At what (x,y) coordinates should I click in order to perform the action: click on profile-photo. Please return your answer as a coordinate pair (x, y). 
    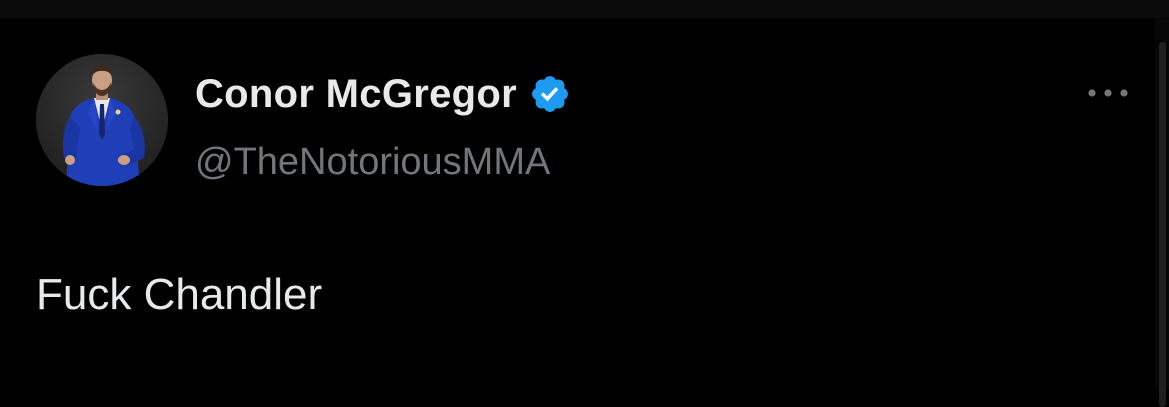
    Looking at the image, I should click on (102, 120).